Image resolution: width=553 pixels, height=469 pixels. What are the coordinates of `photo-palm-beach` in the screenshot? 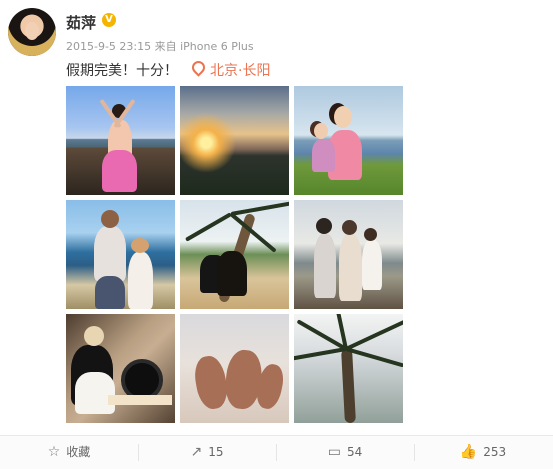 It's located at (234, 254).